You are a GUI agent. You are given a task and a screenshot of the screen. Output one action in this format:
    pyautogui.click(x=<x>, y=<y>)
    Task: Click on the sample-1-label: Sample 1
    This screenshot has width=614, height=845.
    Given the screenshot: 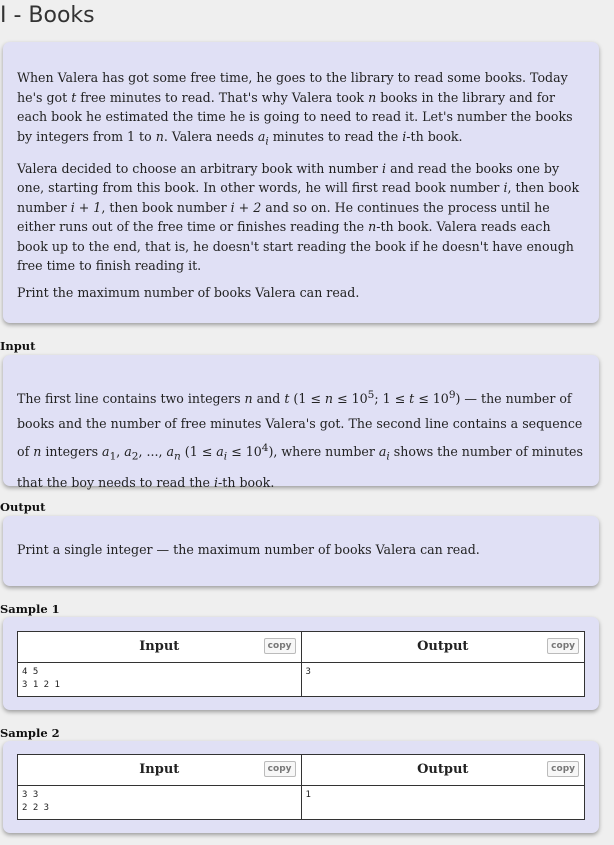 What is the action you would take?
    pyautogui.click(x=30, y=609)
    